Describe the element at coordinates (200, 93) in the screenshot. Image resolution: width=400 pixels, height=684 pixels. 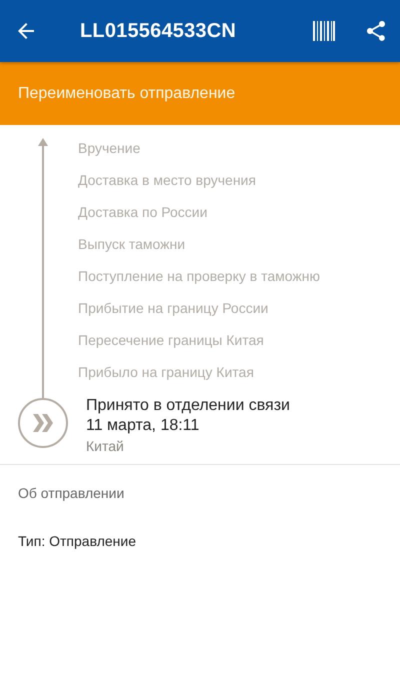
I see `rename-bar: Переименовать отправление` at that location.